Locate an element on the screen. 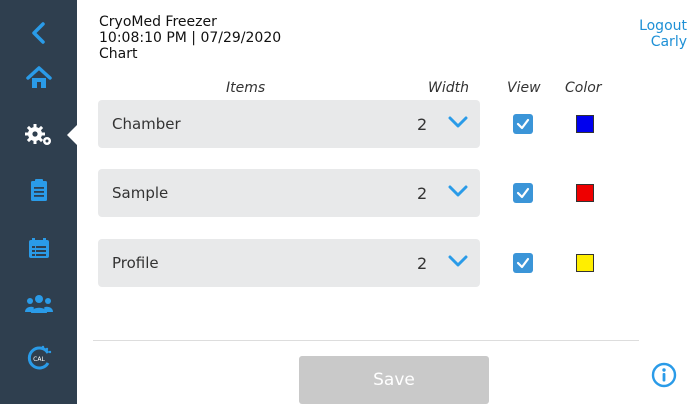 Image resolution: width=699 pixels, height=404 pixels. logout-label: Logout is located at coordinates (663, 26).